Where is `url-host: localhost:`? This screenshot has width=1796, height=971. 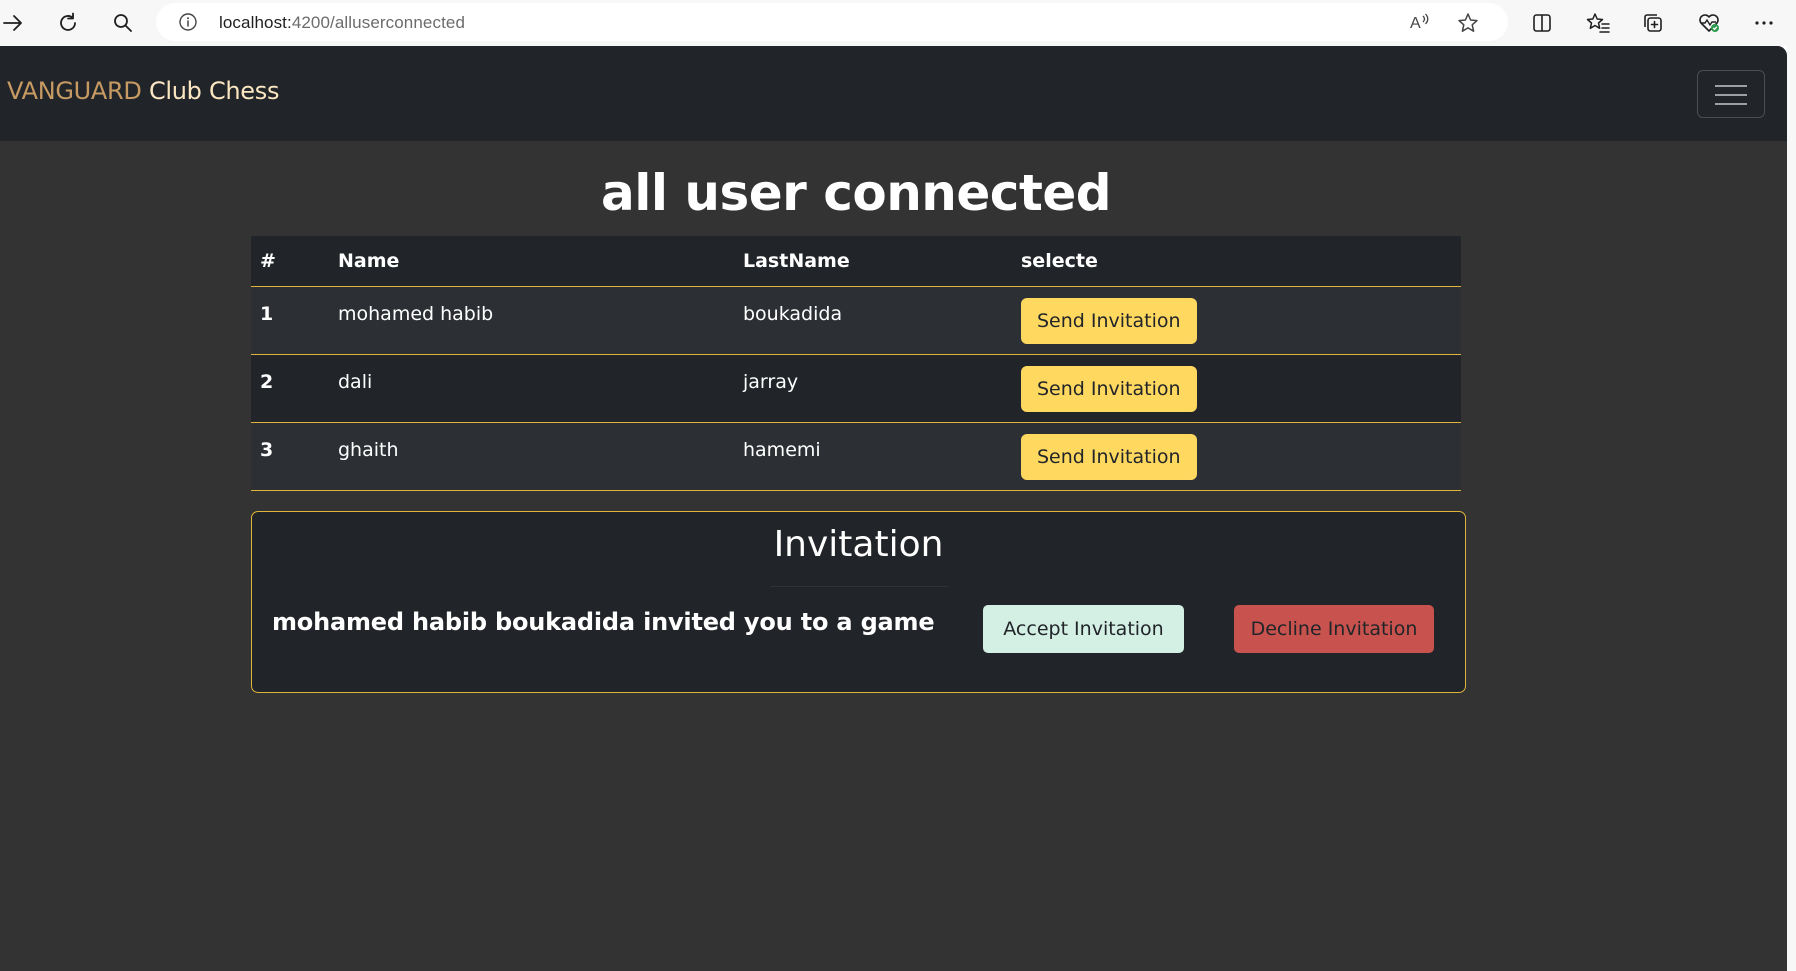
url-host: localhost: is located at coordinates (255, 22).